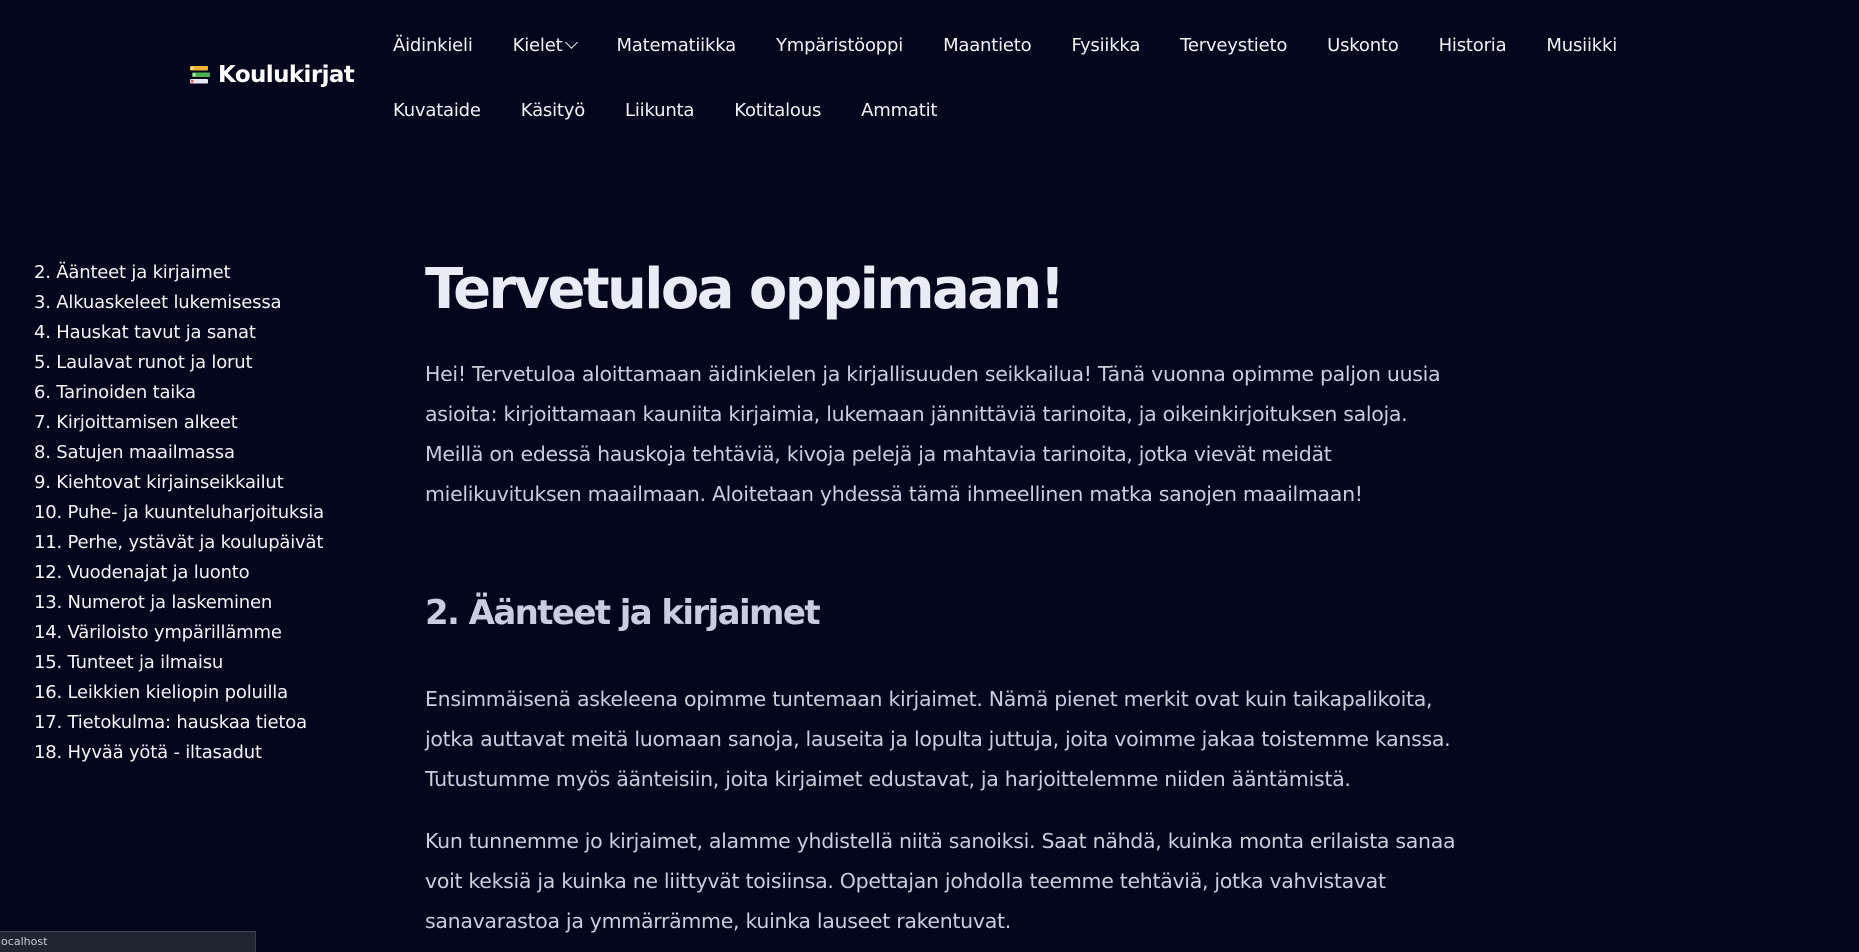 The width and height of the screenshot is (1859, 952). I want to click on nav-item-label: Fysiikka, so click(1106, 45).